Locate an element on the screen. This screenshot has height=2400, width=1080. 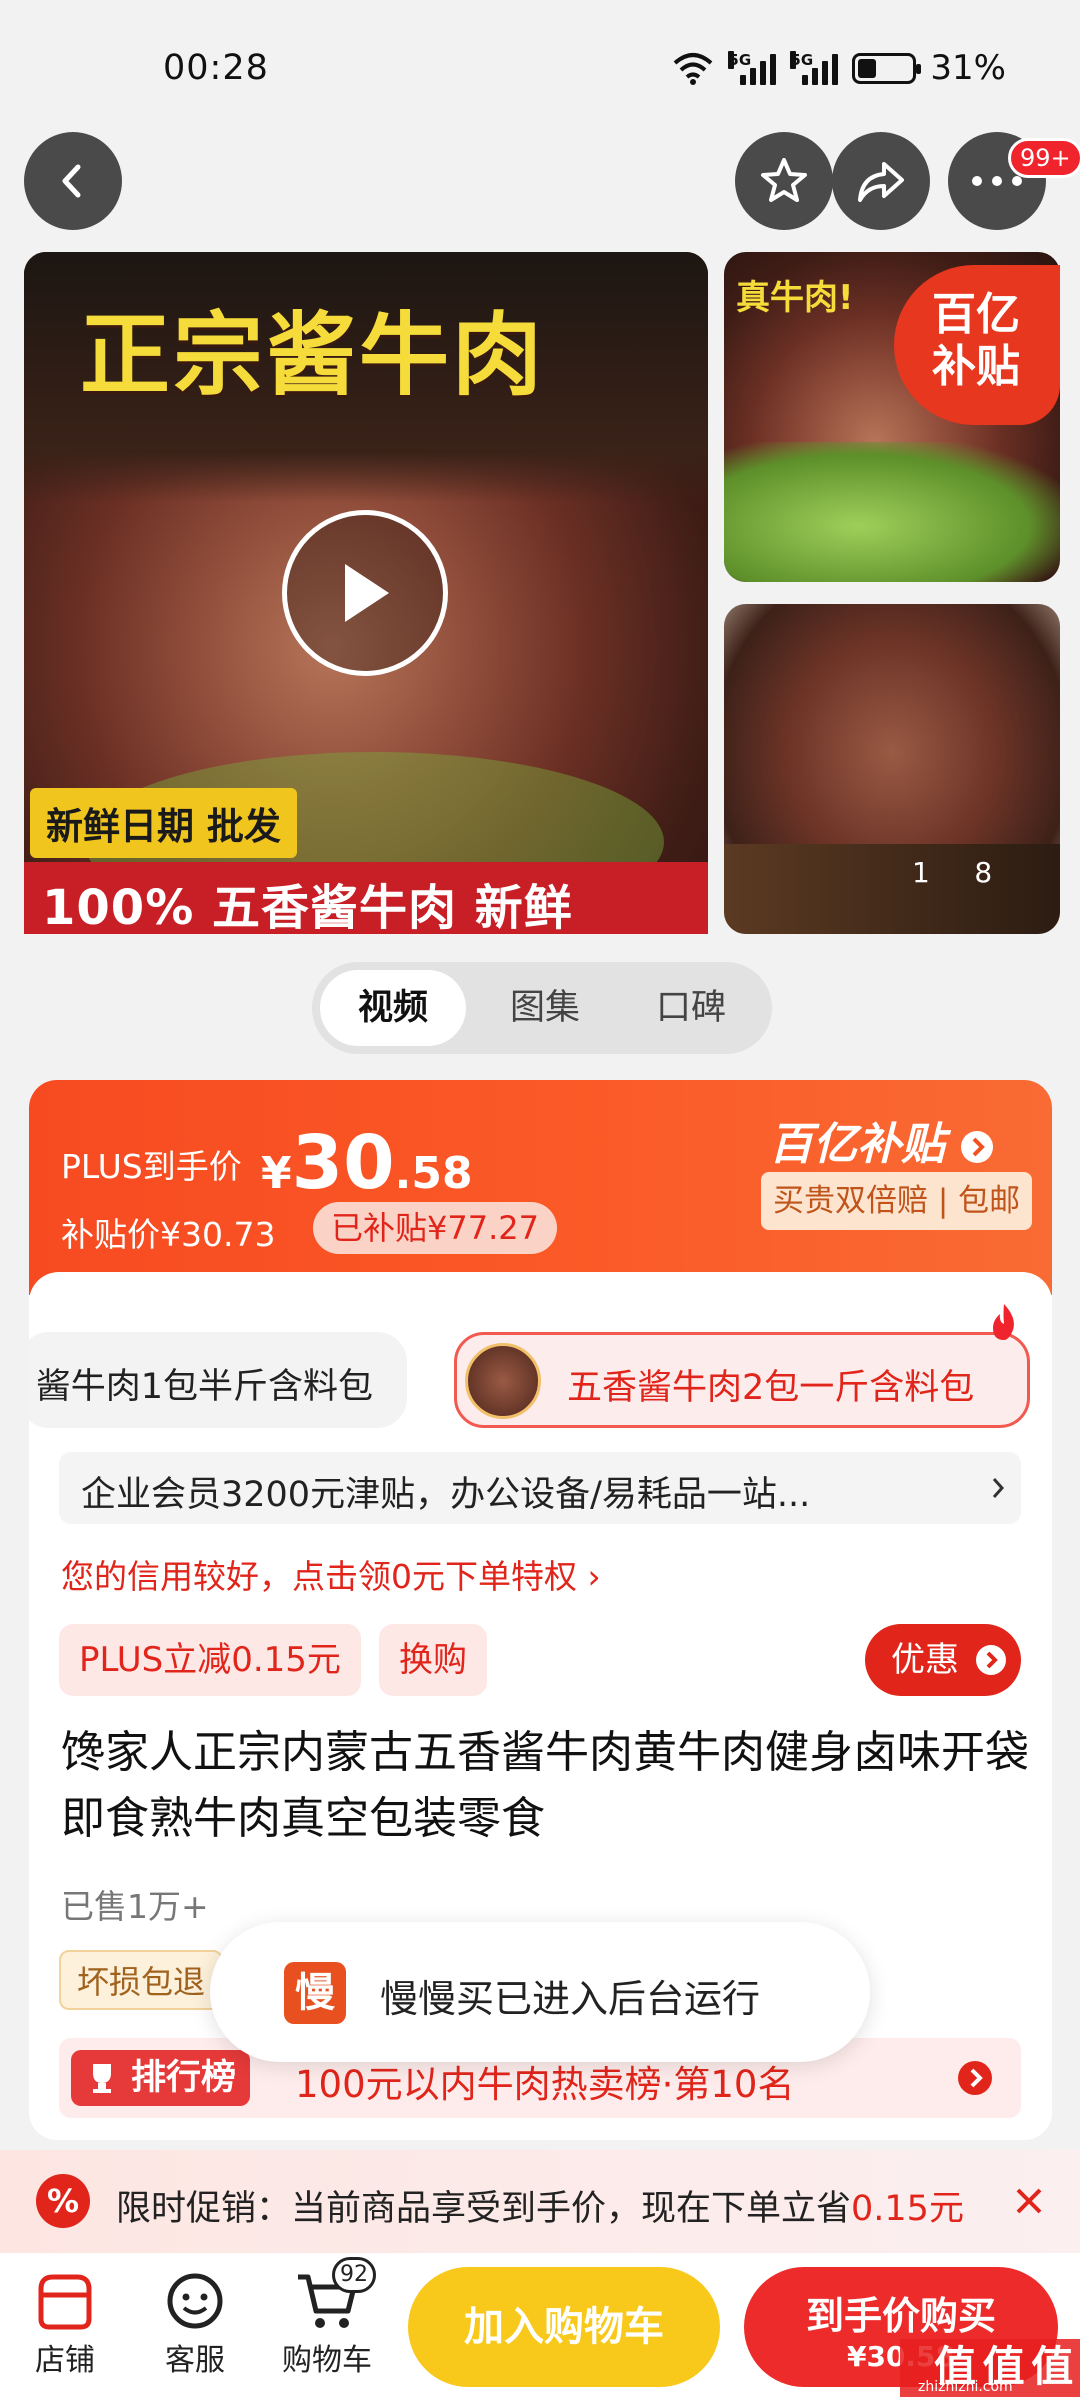
more-icon is located at coordinates (997, 181).